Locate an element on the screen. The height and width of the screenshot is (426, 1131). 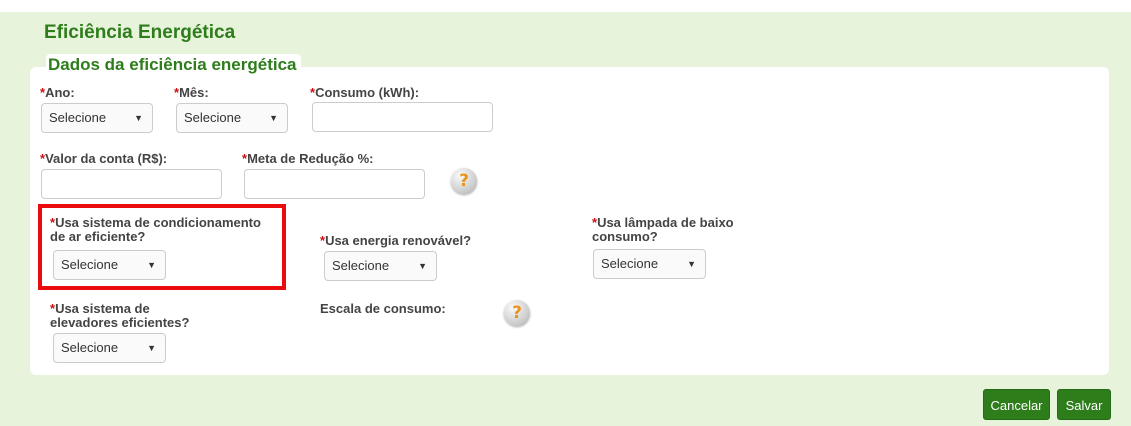
condicionamento-select: Selecione ▼ is located at coordinates (109, 265).